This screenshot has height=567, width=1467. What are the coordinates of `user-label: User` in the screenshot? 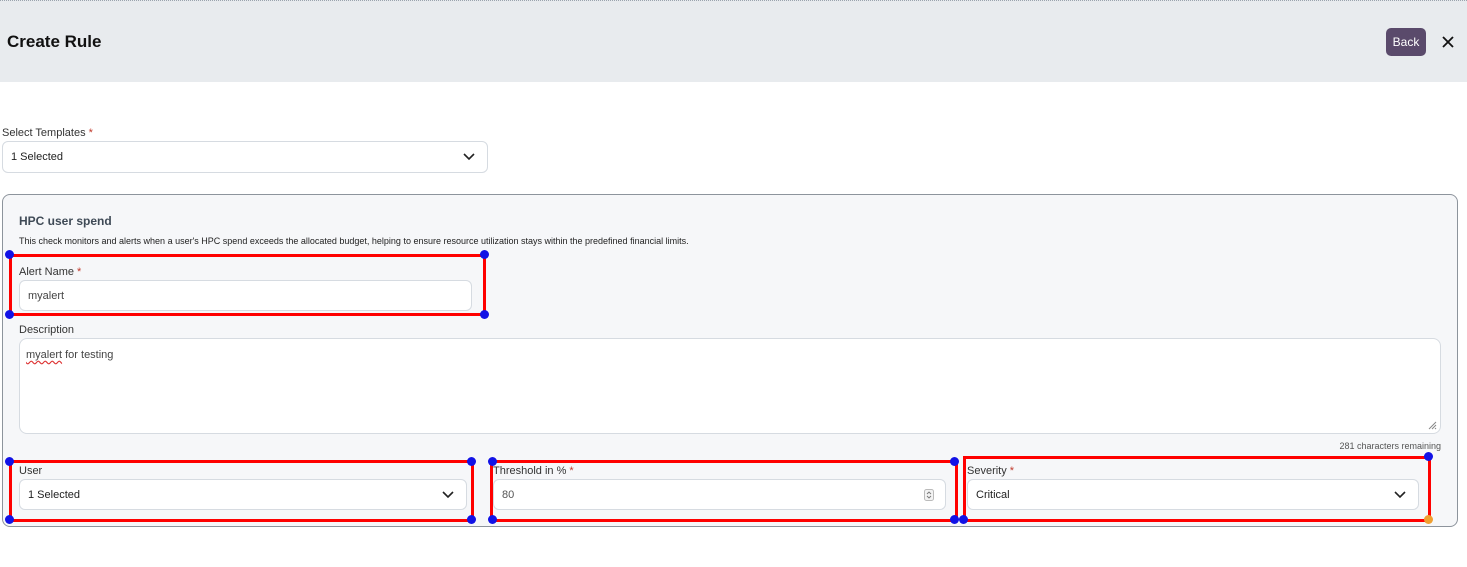 It's located at (31, 471).